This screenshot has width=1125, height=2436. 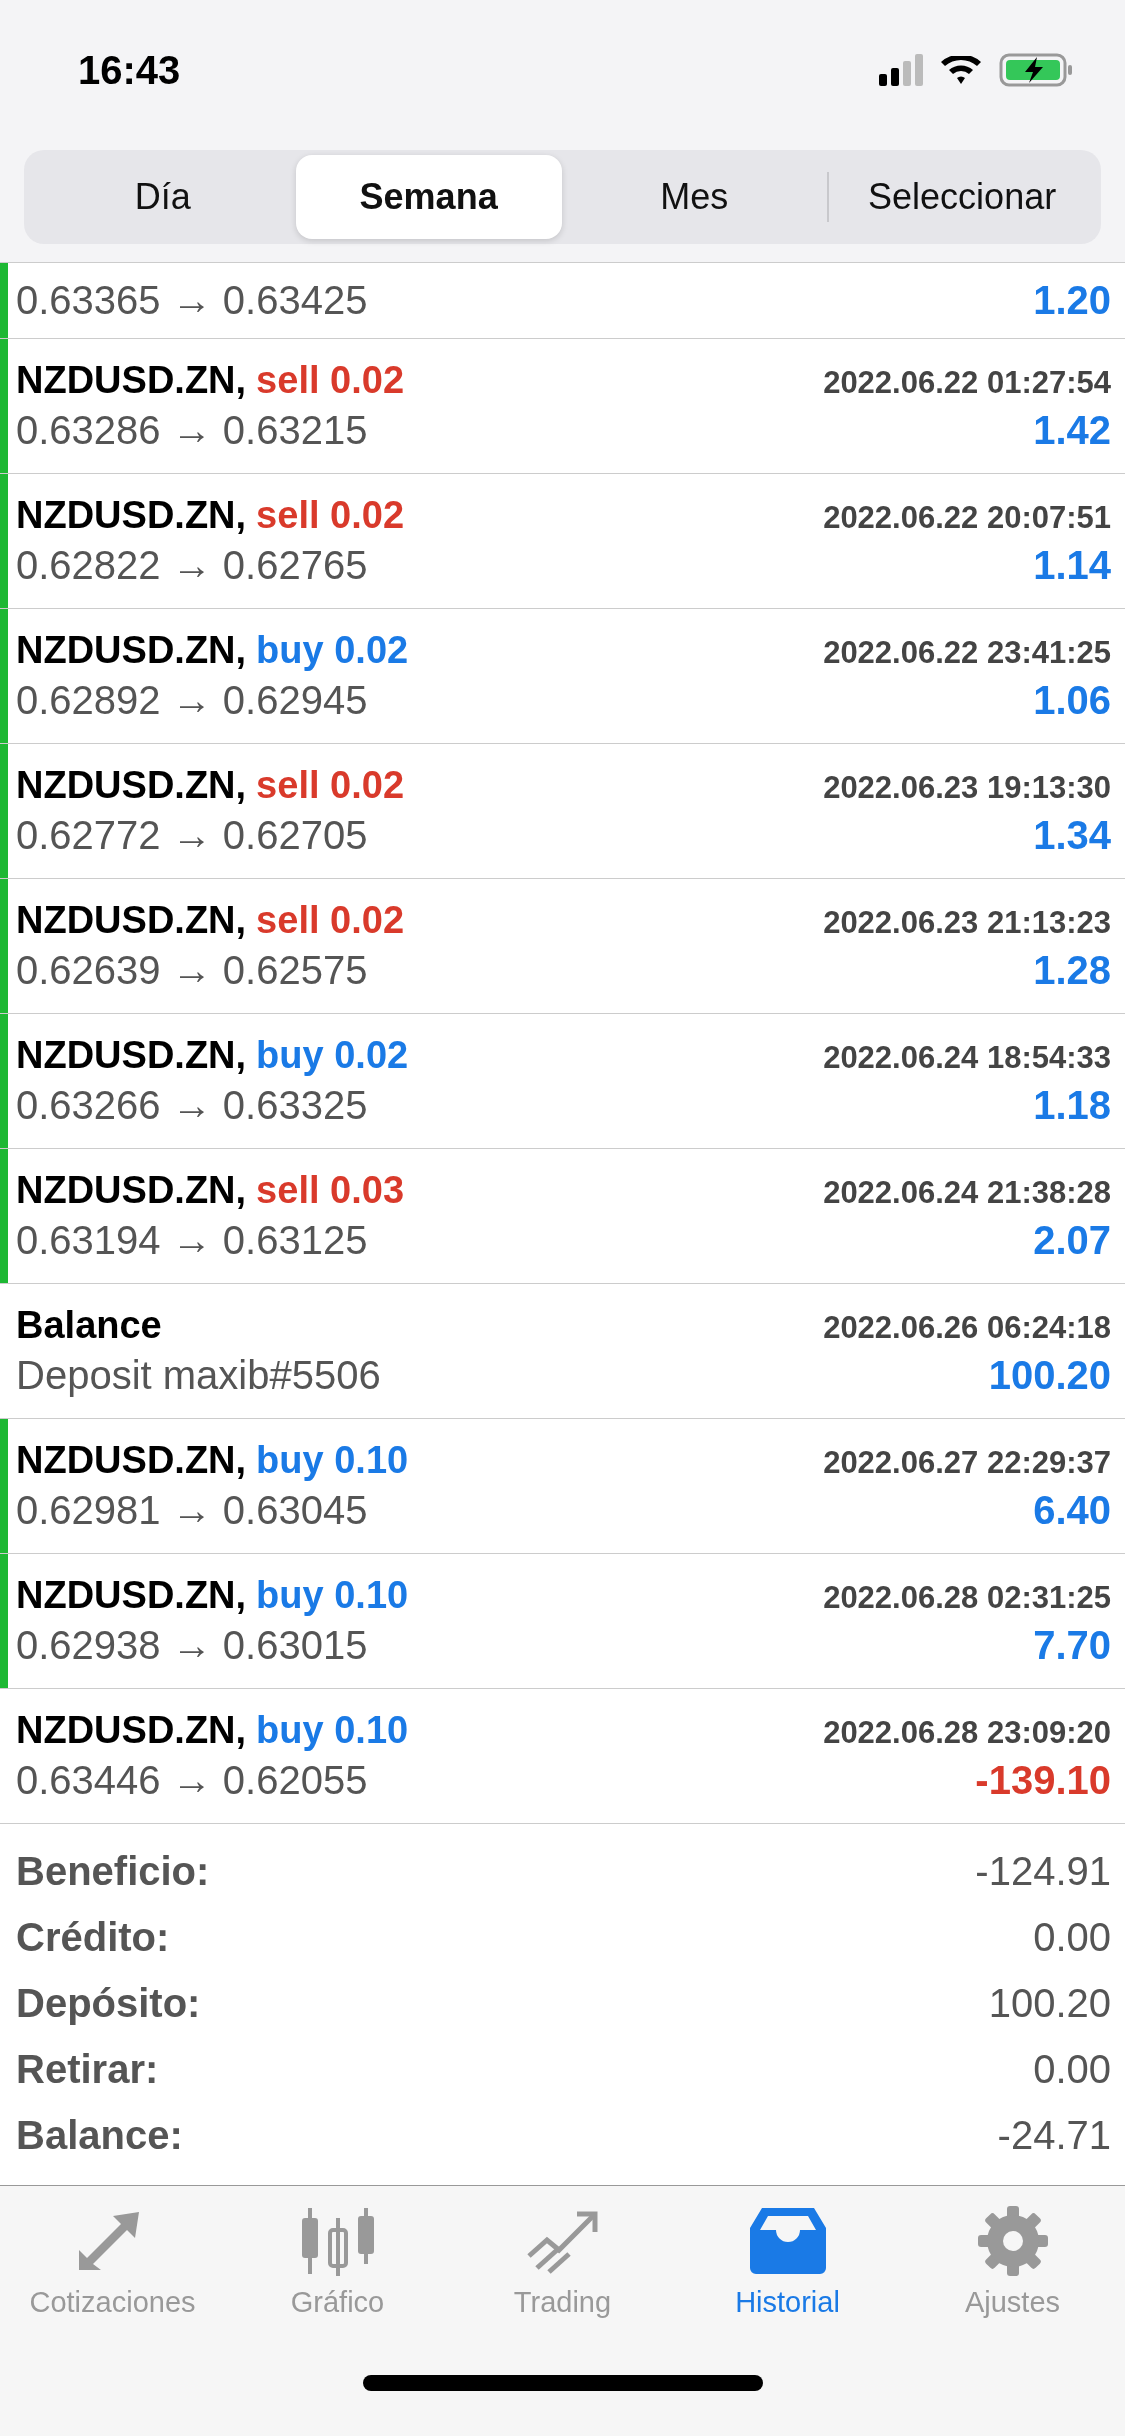 I want to click on battery-charging-icon, so click(x=1036, y=70).